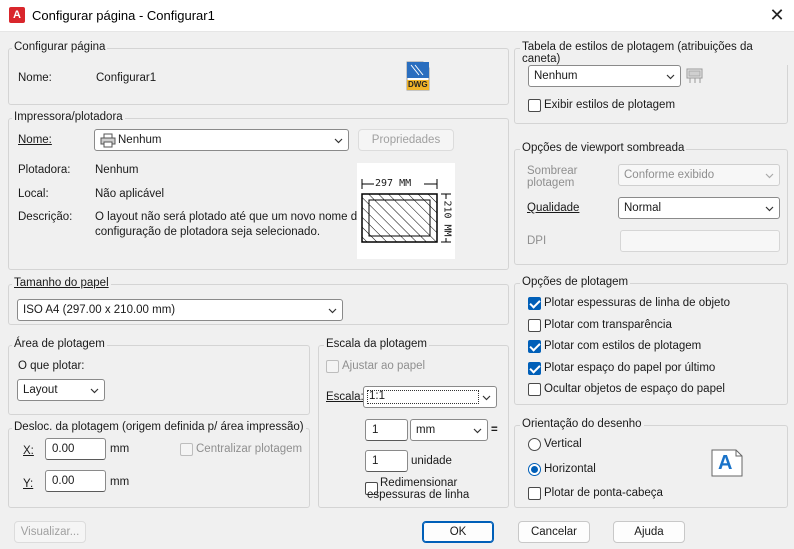  I want to click on orientation-group-title: Orientação do desenho, so click(582, 424).